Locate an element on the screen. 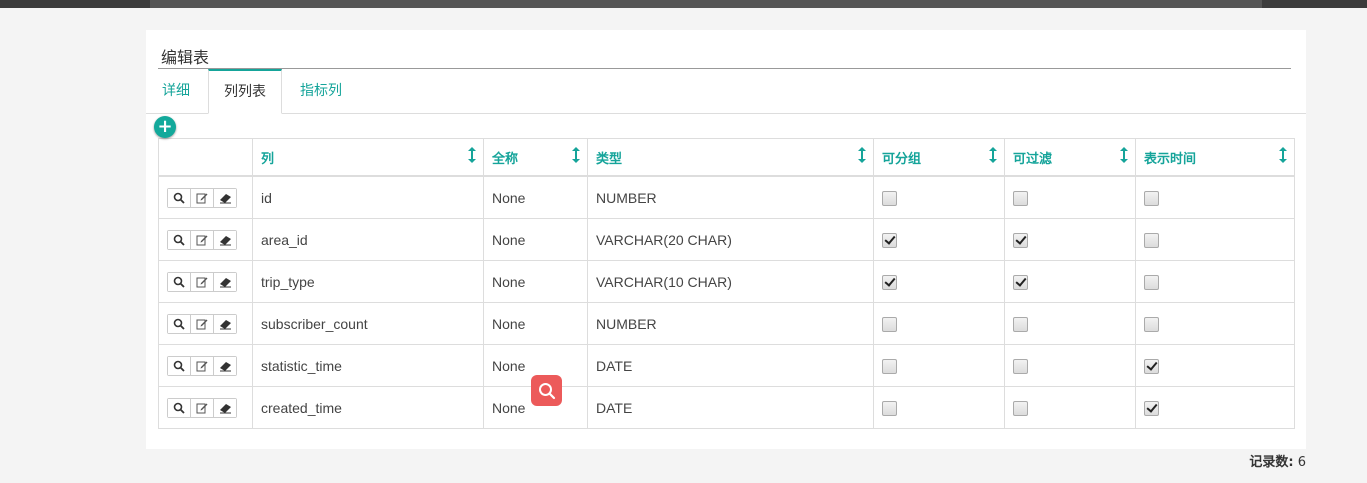  header-column: 列 is located at coordinates (368, 157).